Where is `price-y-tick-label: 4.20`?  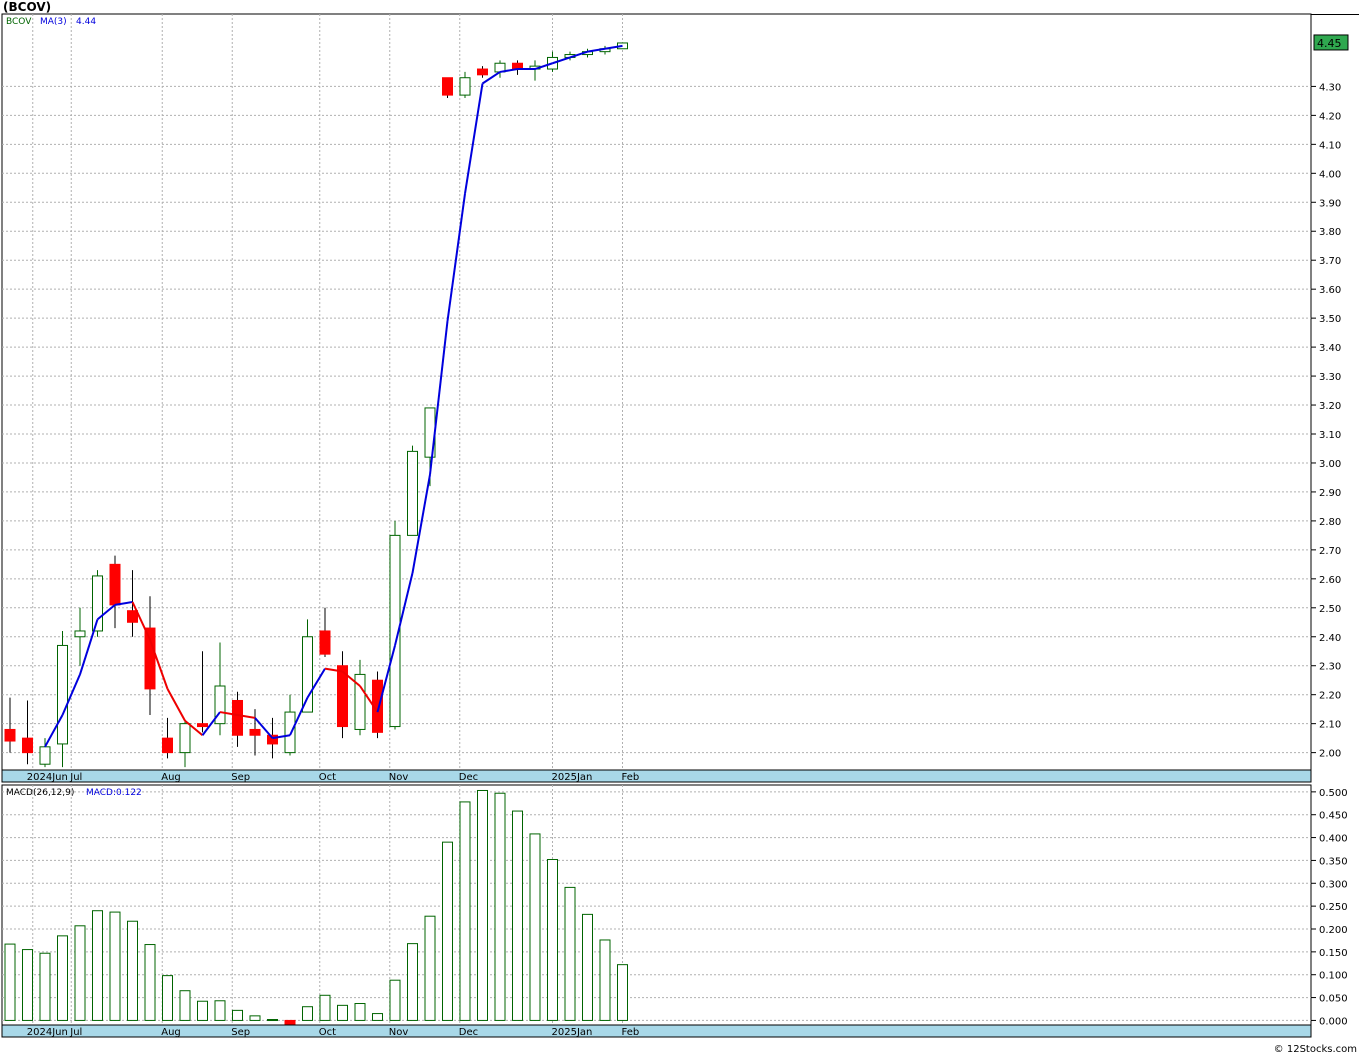
price-y-tick-label: 4.20 is located at coordinates (1330, 116).